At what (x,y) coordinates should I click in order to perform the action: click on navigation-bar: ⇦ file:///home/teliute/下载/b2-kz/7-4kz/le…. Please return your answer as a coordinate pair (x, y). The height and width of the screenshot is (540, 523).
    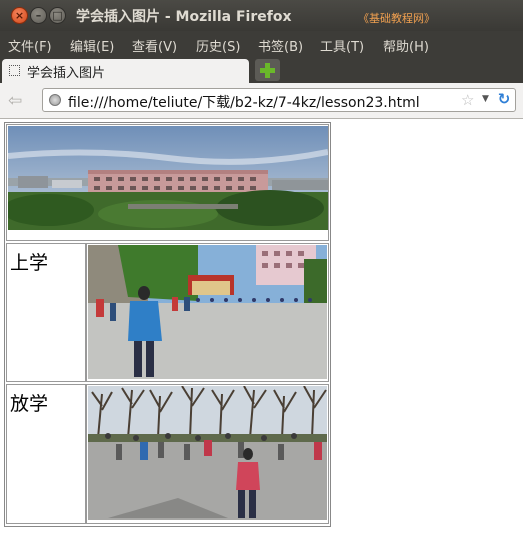
    Looking at the image, I should click on (261, 101).